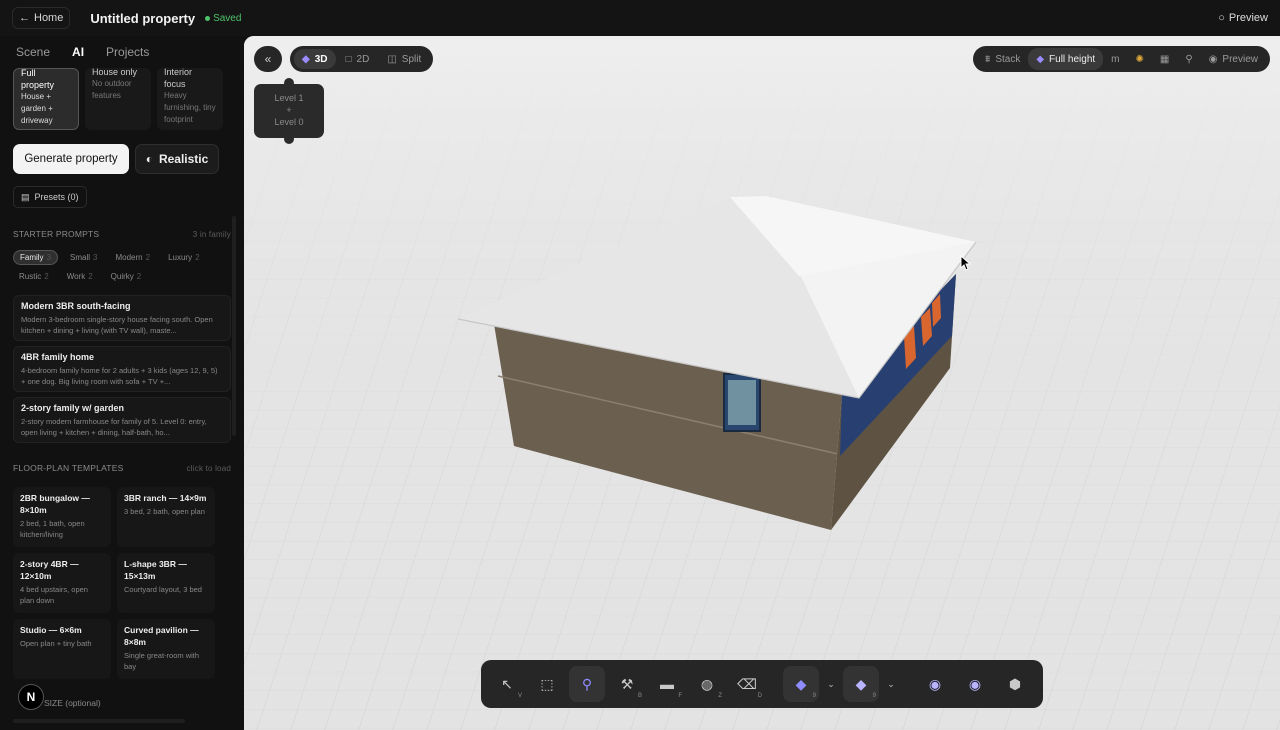 This screenshot has width=1280, height=730. Describe the element at coordinates (180, 257) in the screenshot. I see `chip-label: Luxury` at that location.